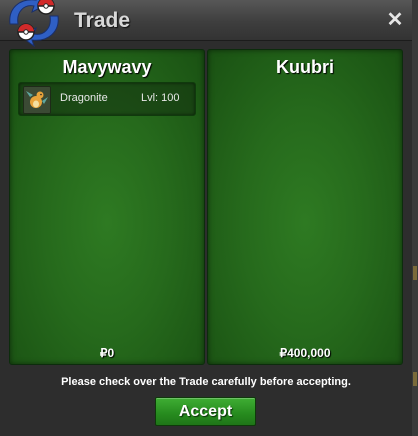 This screenshot has width=418, height=436. What do you see at coordinates (415, 218) in the screenshot?
I see `background-edge` at bounding box center [415, 218].